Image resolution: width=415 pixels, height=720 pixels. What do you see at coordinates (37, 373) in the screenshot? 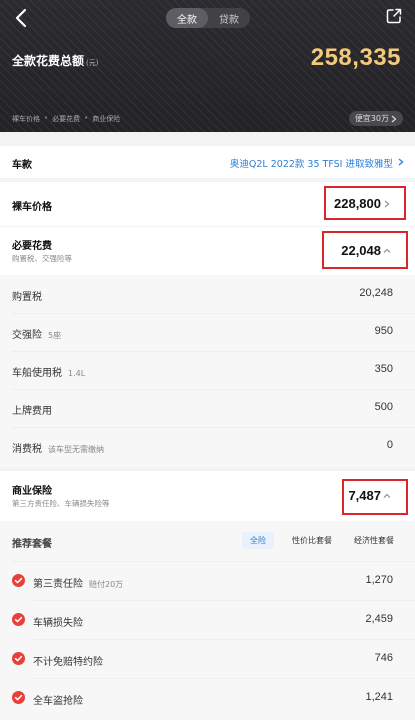
I see `item-label-text: 车船使用税` at bounding box center [37, 373].